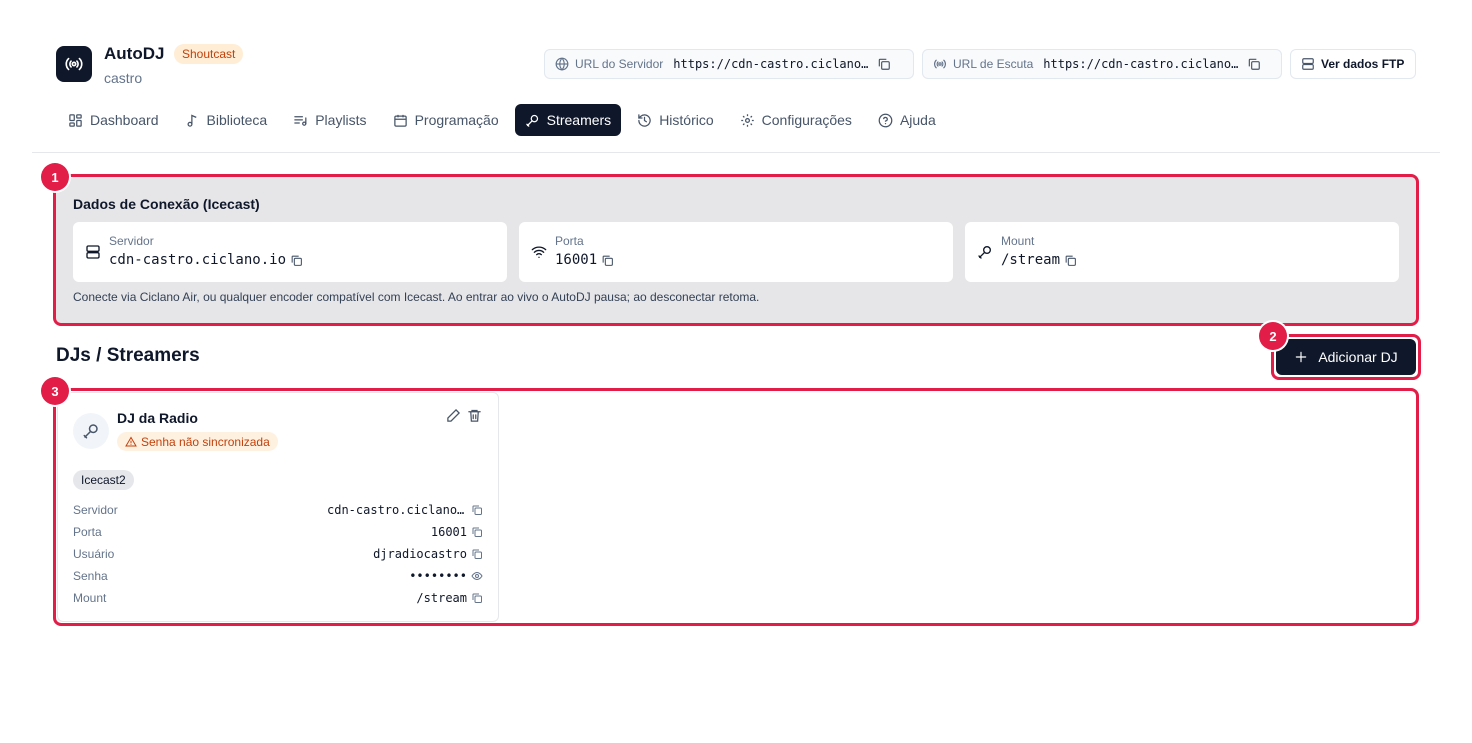  Describe the element at coordinates (531, 120) in the screenshot. I see `microphone-icon` at that location.